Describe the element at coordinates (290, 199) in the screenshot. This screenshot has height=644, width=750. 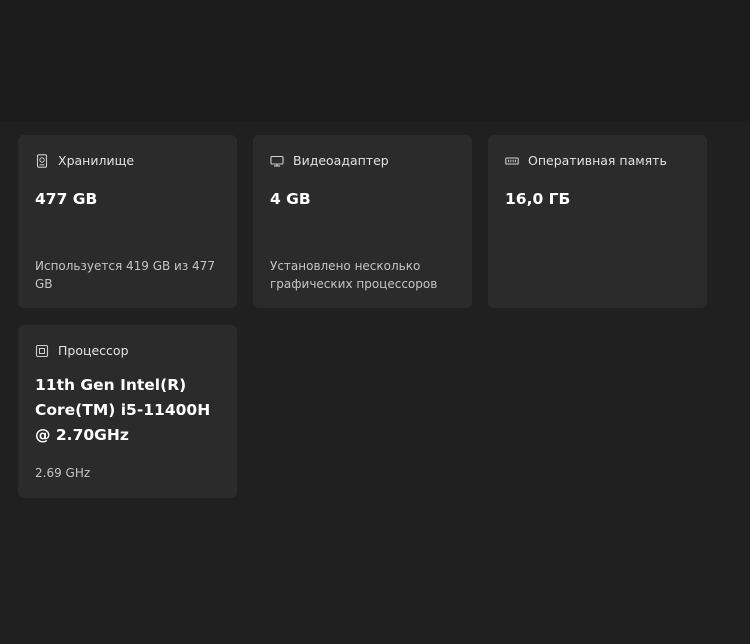
I see `gpu-value: 4 GB` at that location.